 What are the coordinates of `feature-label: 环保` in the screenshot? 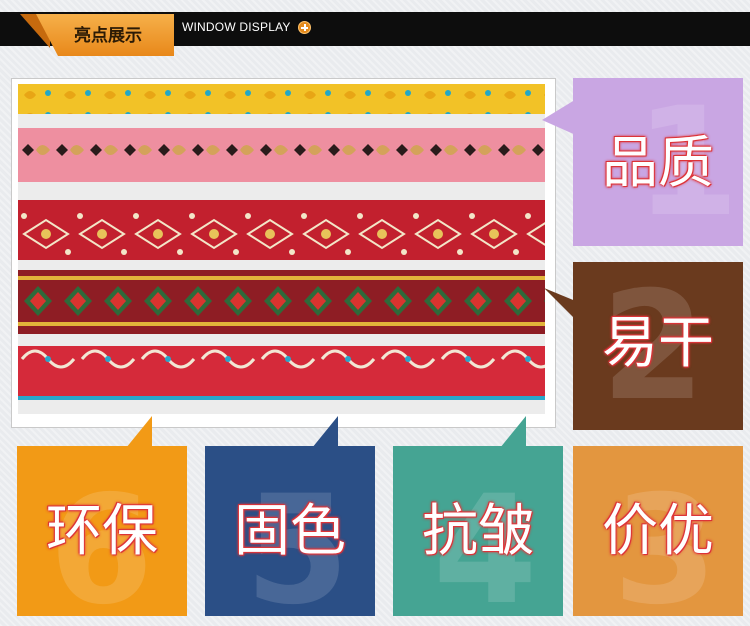 It's located at (102, 531).